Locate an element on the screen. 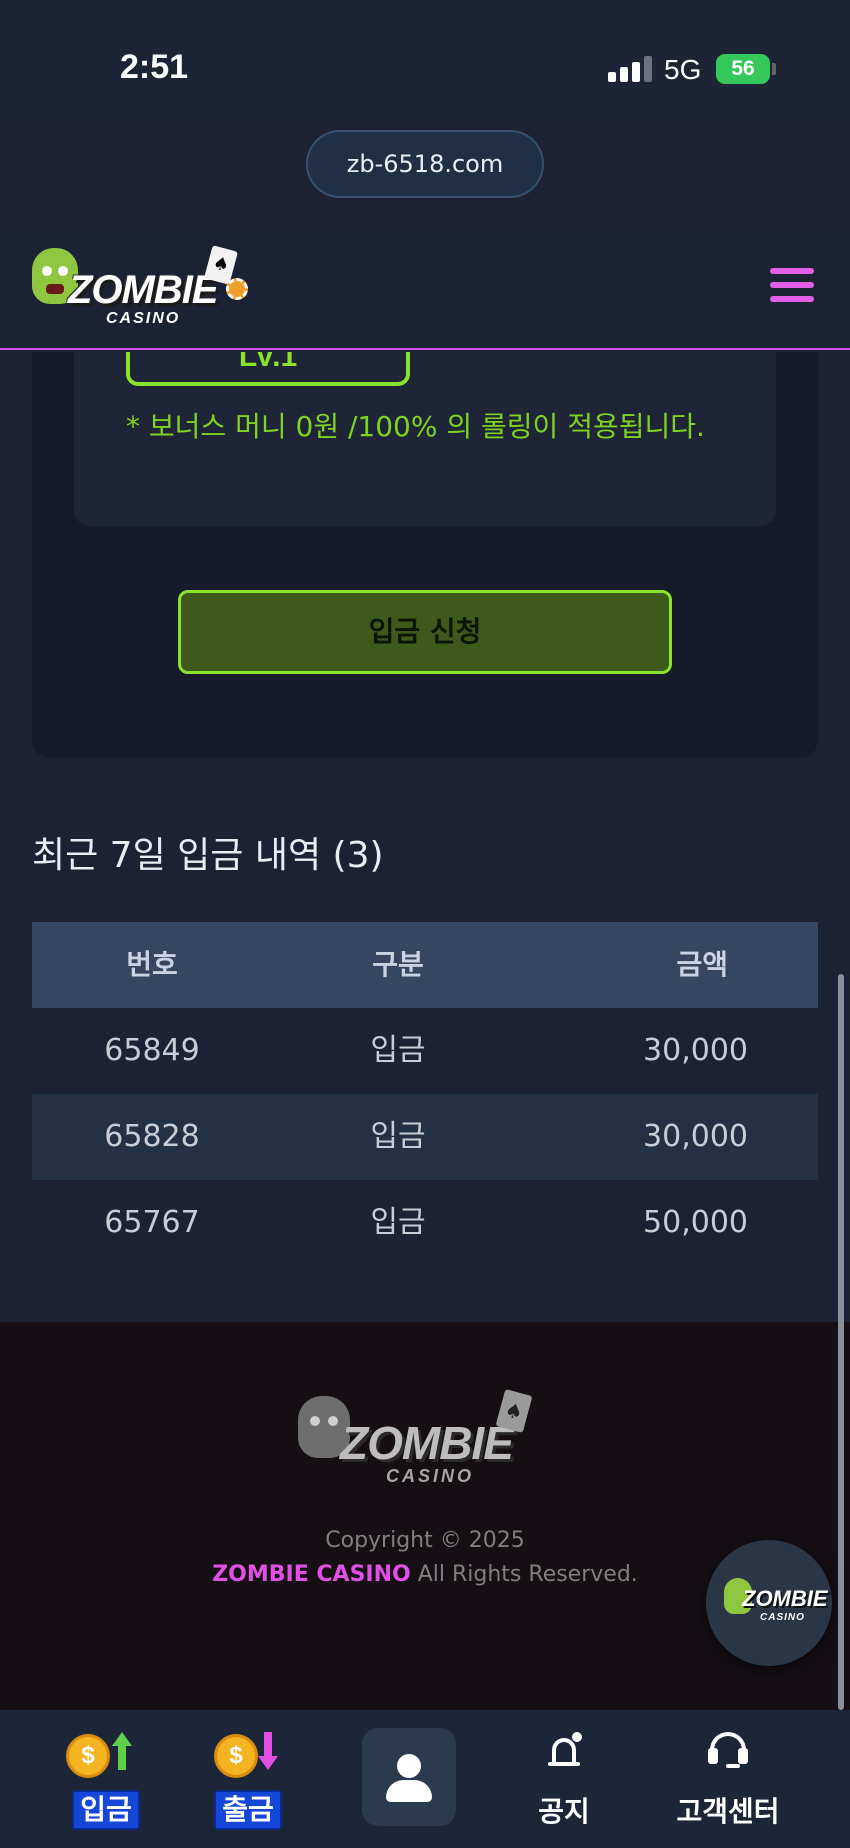 Image resolution: width=850 pixels, height=1848 pixels. footer-logo: ZOMBIE CASINO ♠ is located at coordinates (425, 1439).